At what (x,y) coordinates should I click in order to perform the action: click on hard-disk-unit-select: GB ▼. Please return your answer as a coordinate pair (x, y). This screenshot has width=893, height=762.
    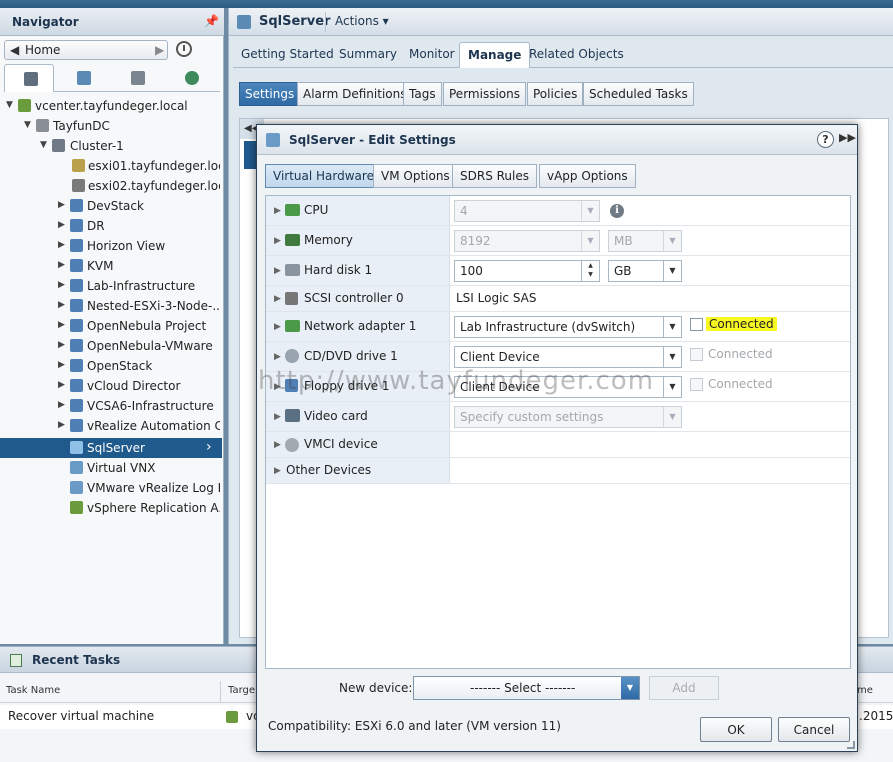
    Looking at the image, I should click on (645, 271).